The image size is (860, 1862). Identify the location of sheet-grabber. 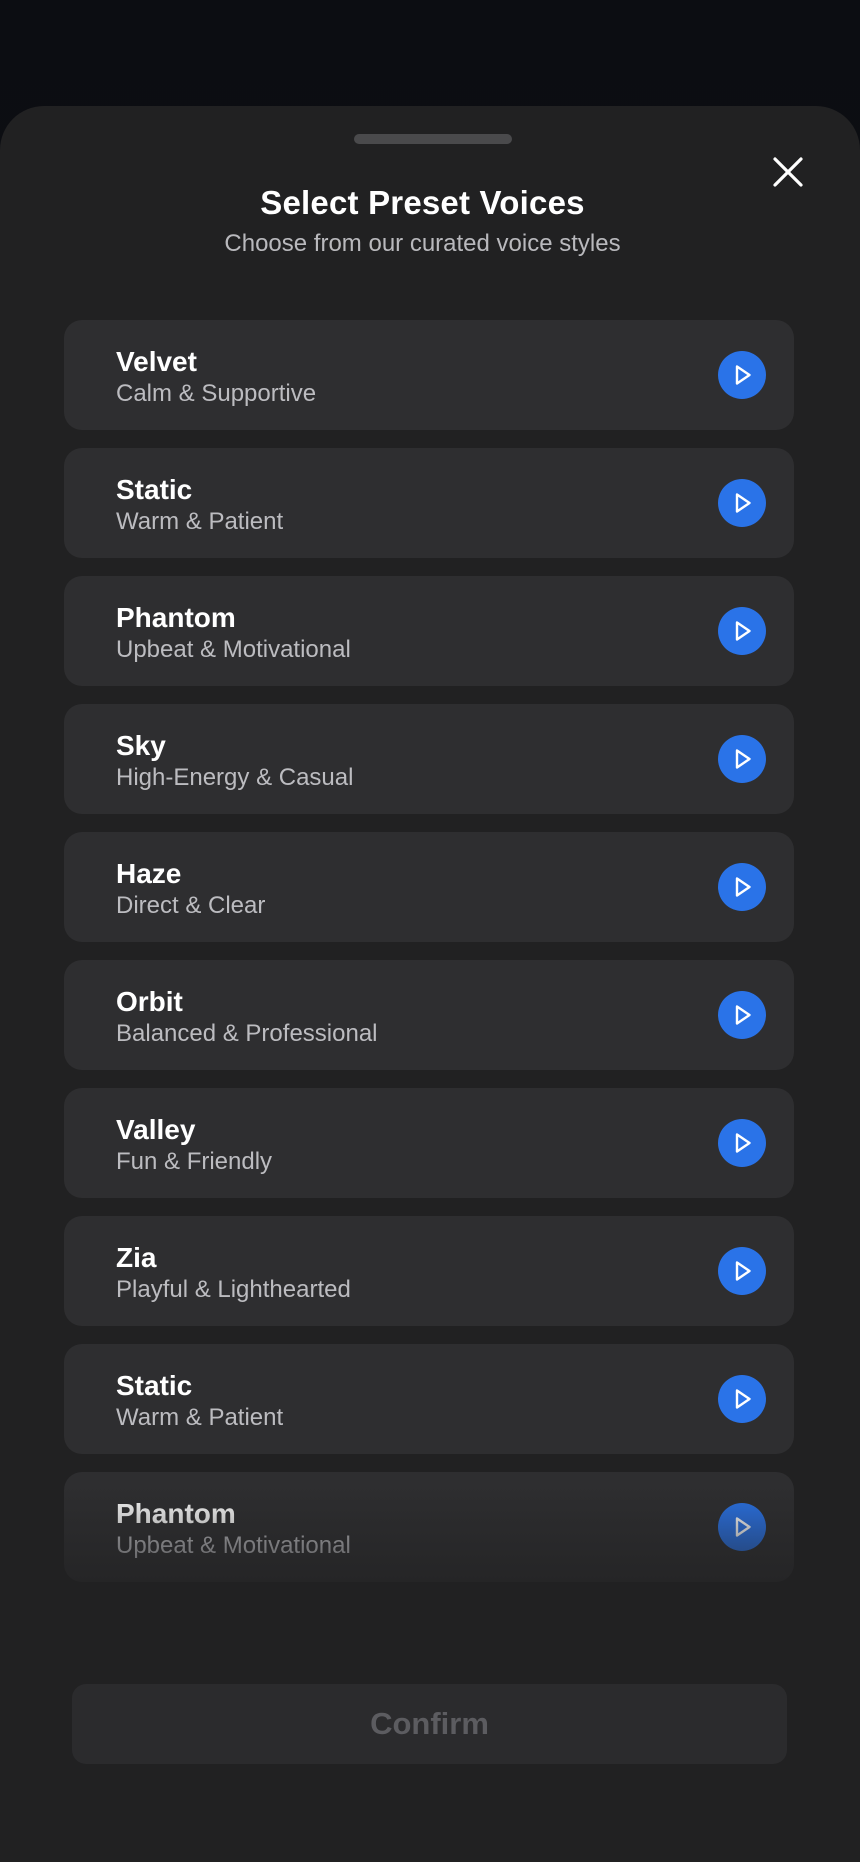
(433, 139).